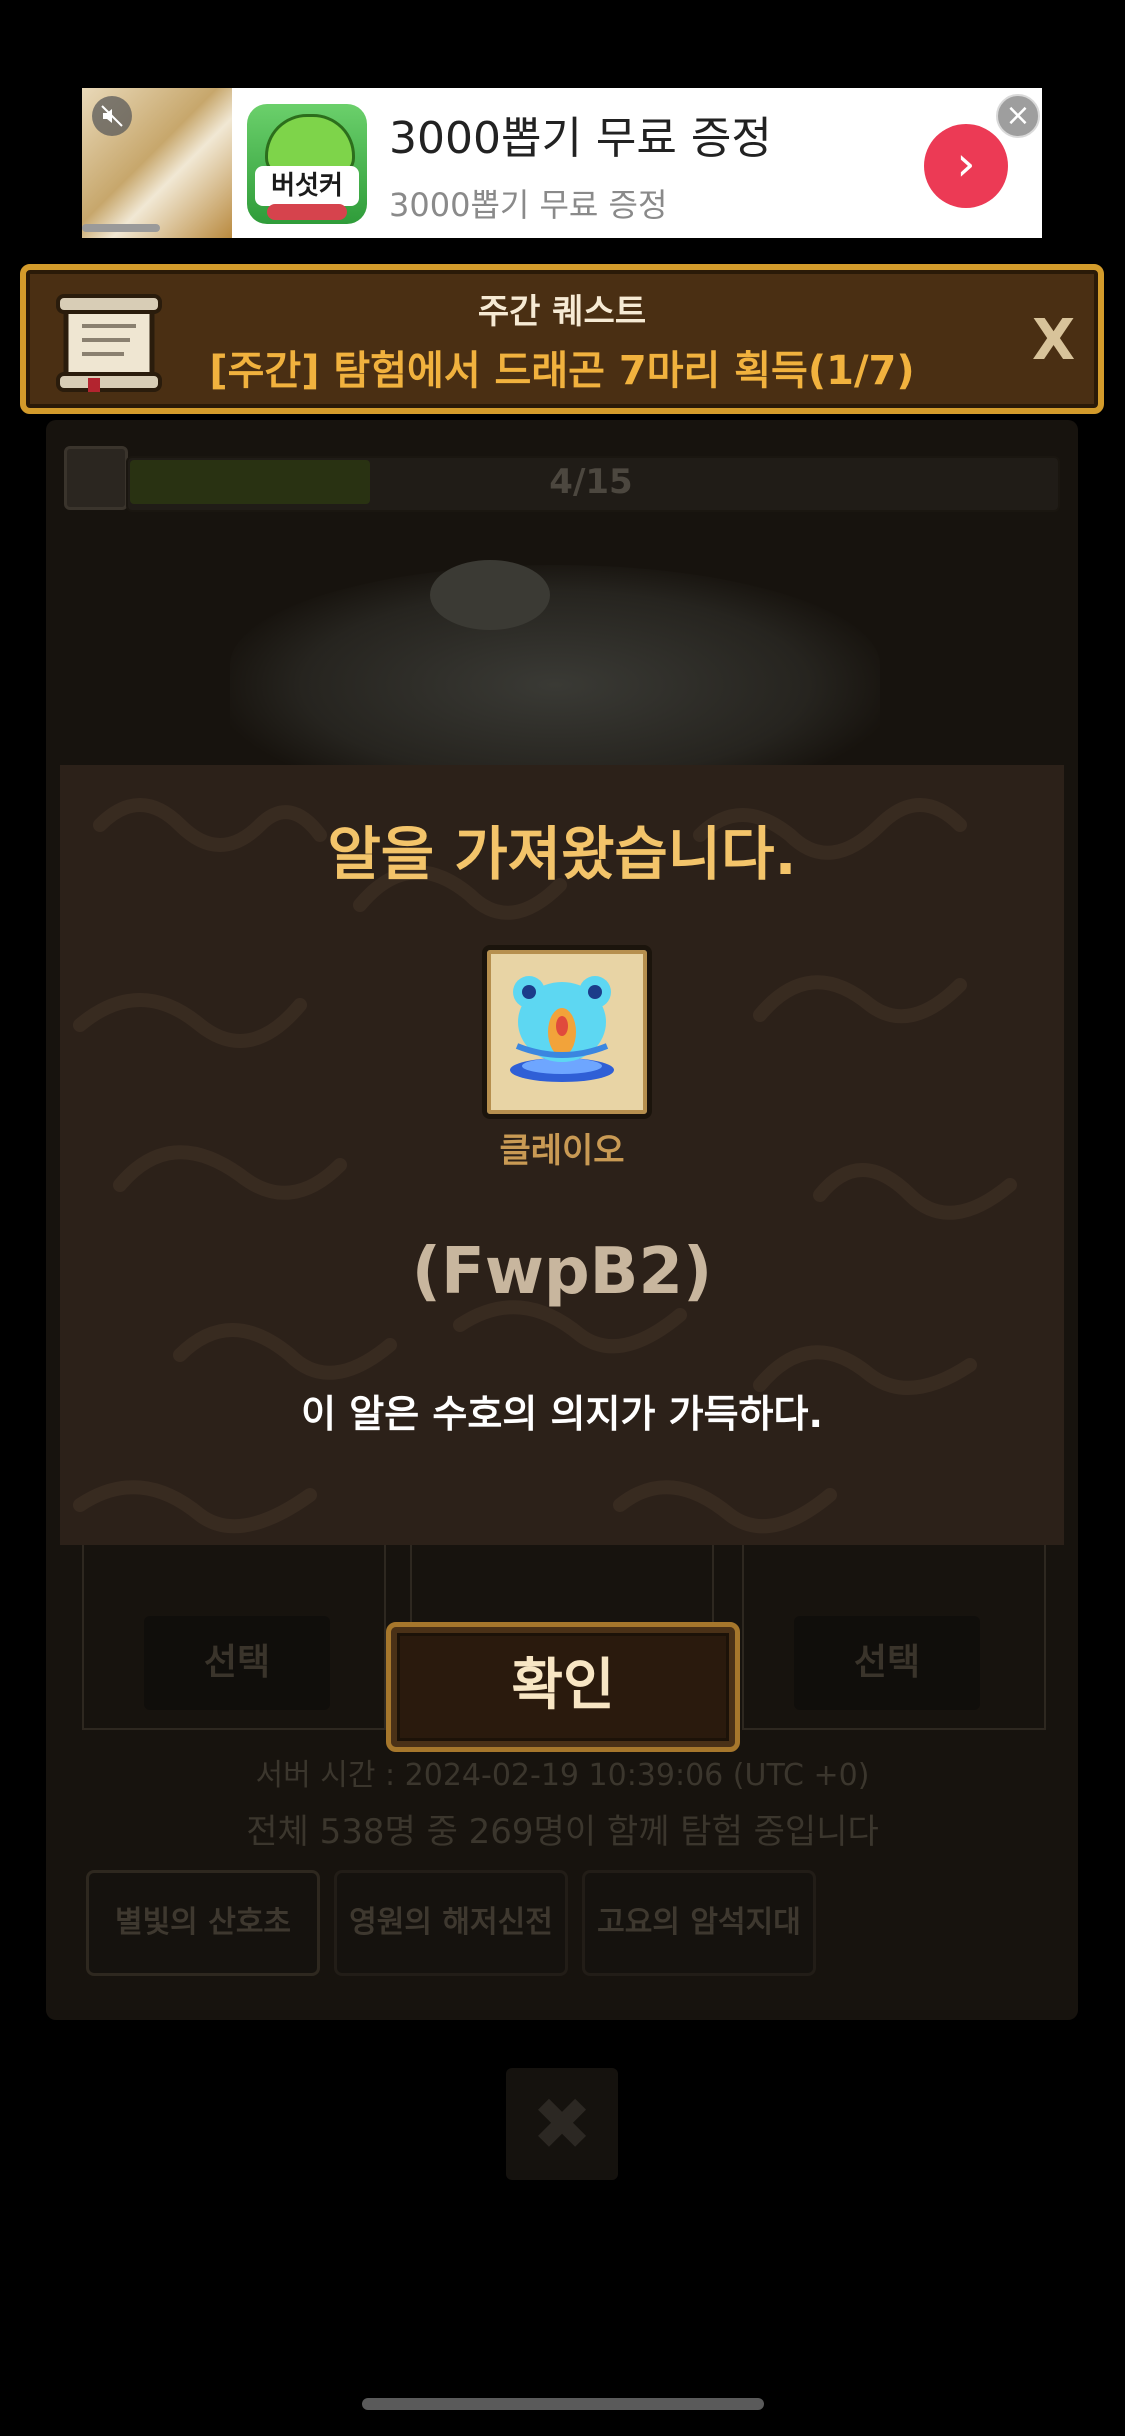 The image size is (1125, 2436). What do you see at coordinates (451, 1923) in the screenshot?
I see `tab-eternal-temple: 영원의 해저신전` at bounding box center [451, 1923].